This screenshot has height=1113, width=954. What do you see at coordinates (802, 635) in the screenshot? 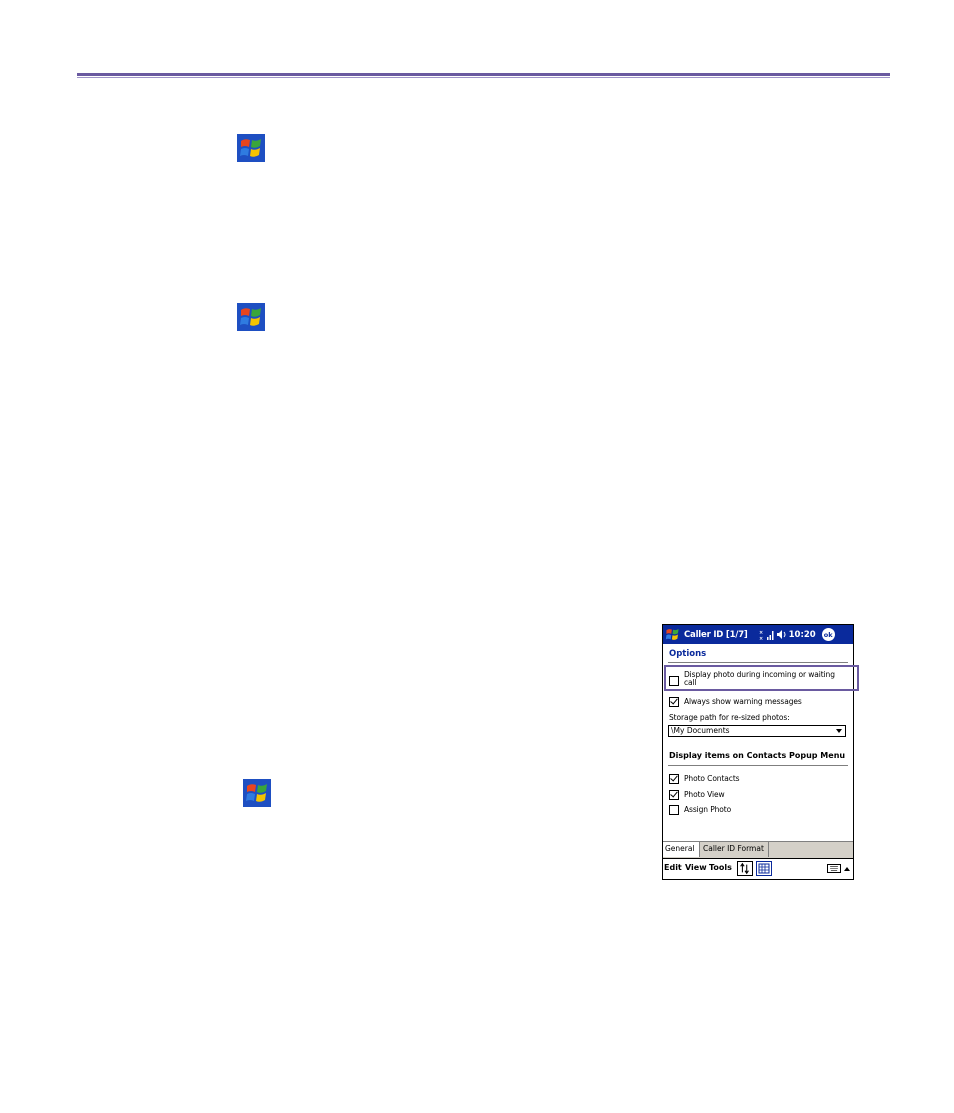
I see `clock: 10:20` at bounding box center [802, 635].